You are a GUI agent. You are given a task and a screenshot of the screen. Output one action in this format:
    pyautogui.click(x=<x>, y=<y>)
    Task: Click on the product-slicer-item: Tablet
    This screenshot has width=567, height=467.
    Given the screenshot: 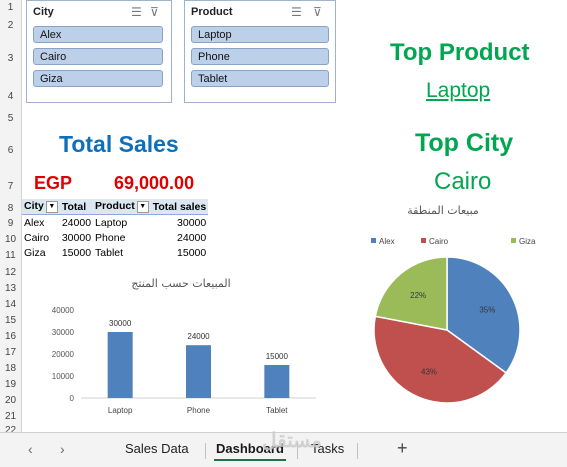 What is the action you would take?
    pyautogui.click(x=260, y=78)
    